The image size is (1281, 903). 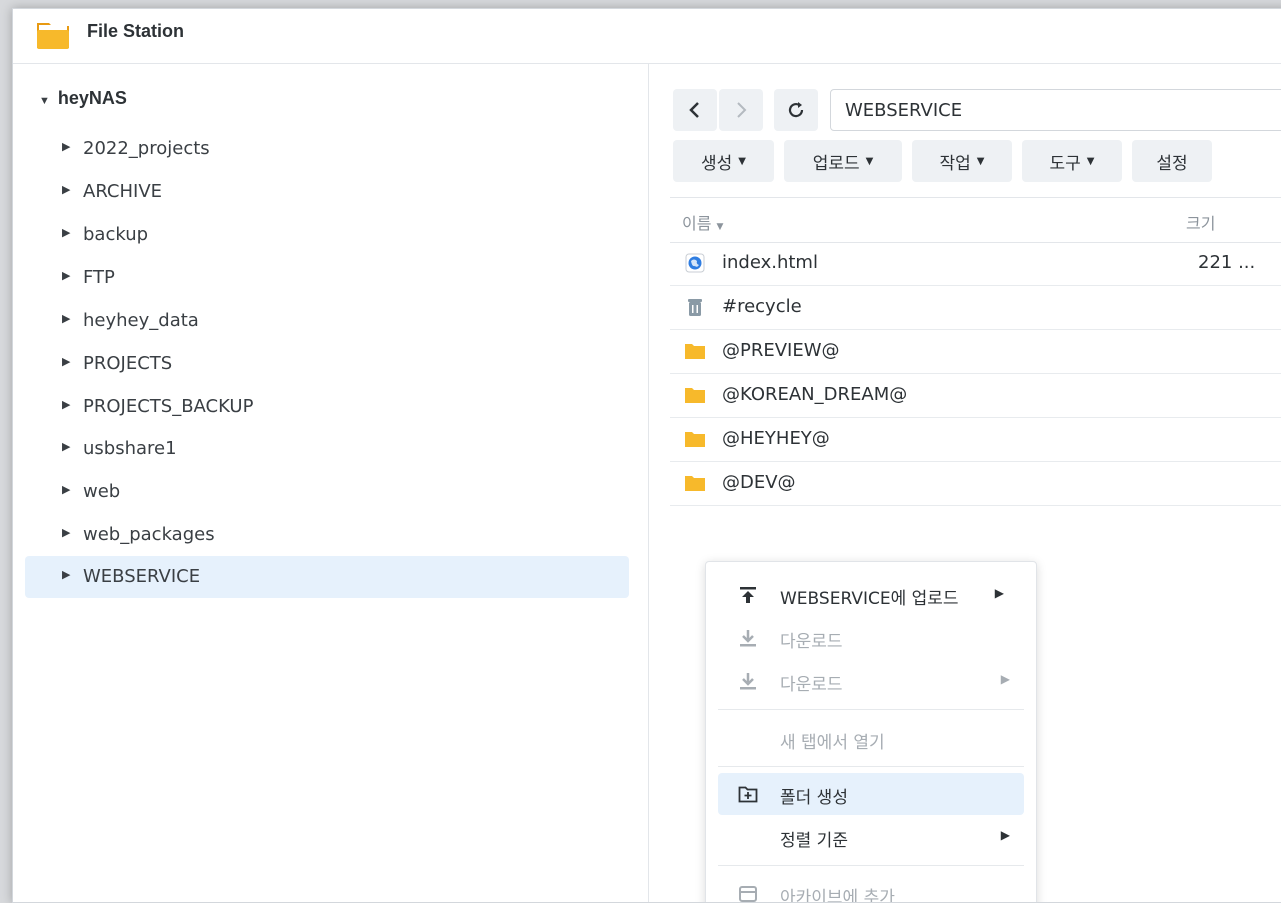 What do you see at coordinates (748, 595) in the screenshot?
I see `upload-icon` at bounding box center [748, 595].